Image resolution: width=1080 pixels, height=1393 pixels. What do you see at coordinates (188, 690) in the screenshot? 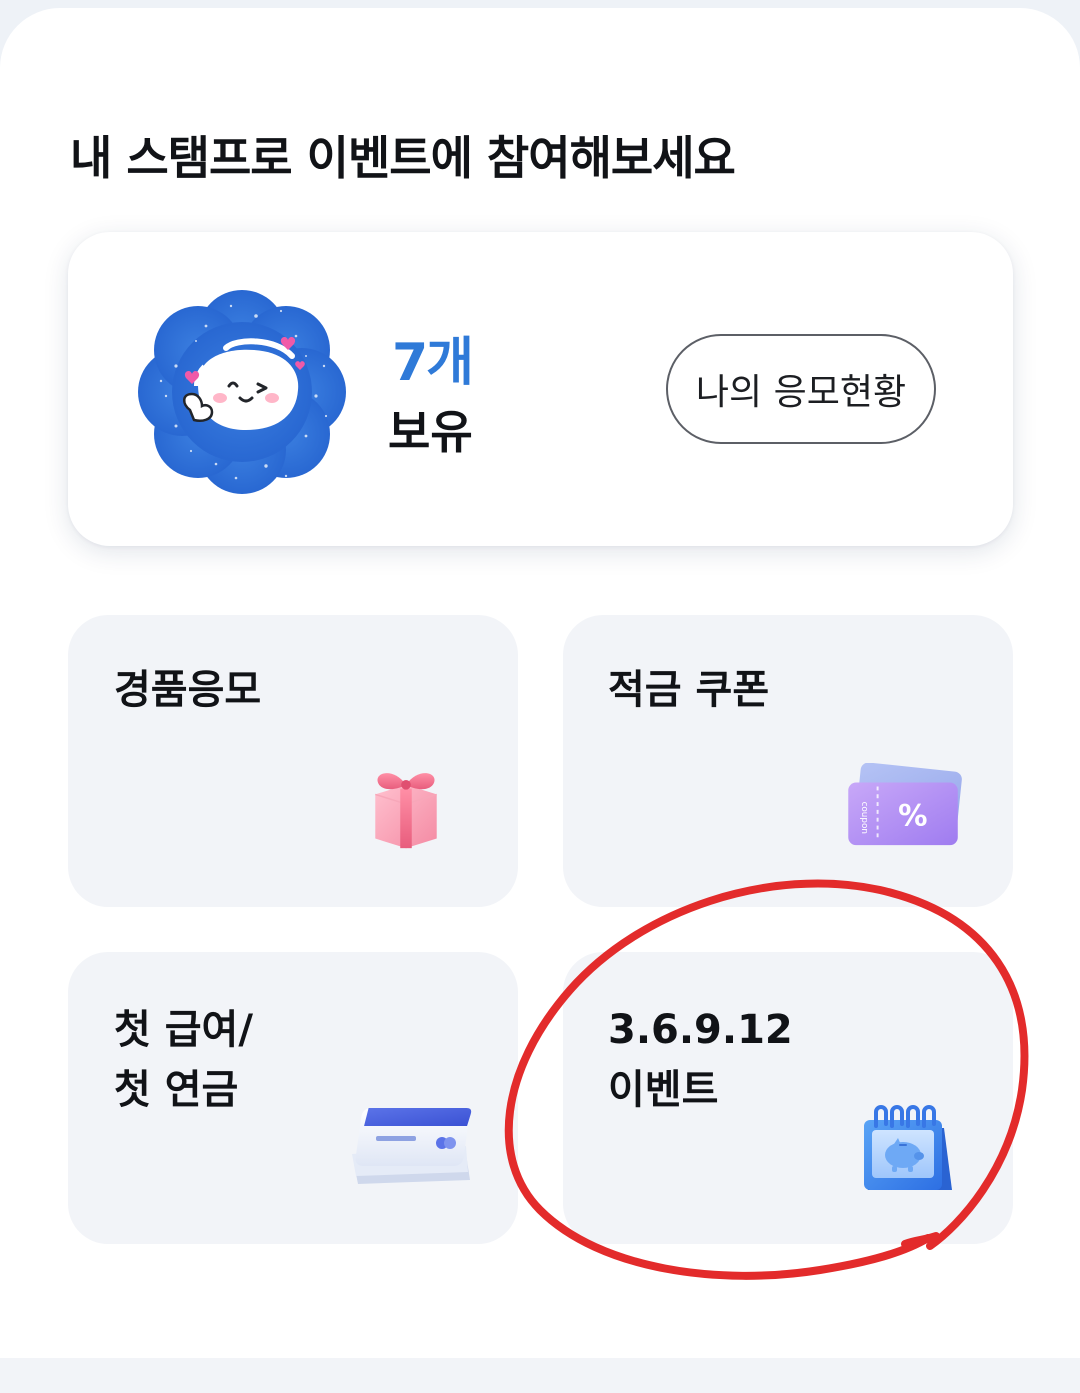
I see `tile-prize-entry-label: 경품응모` at bounding box center [188, 690].